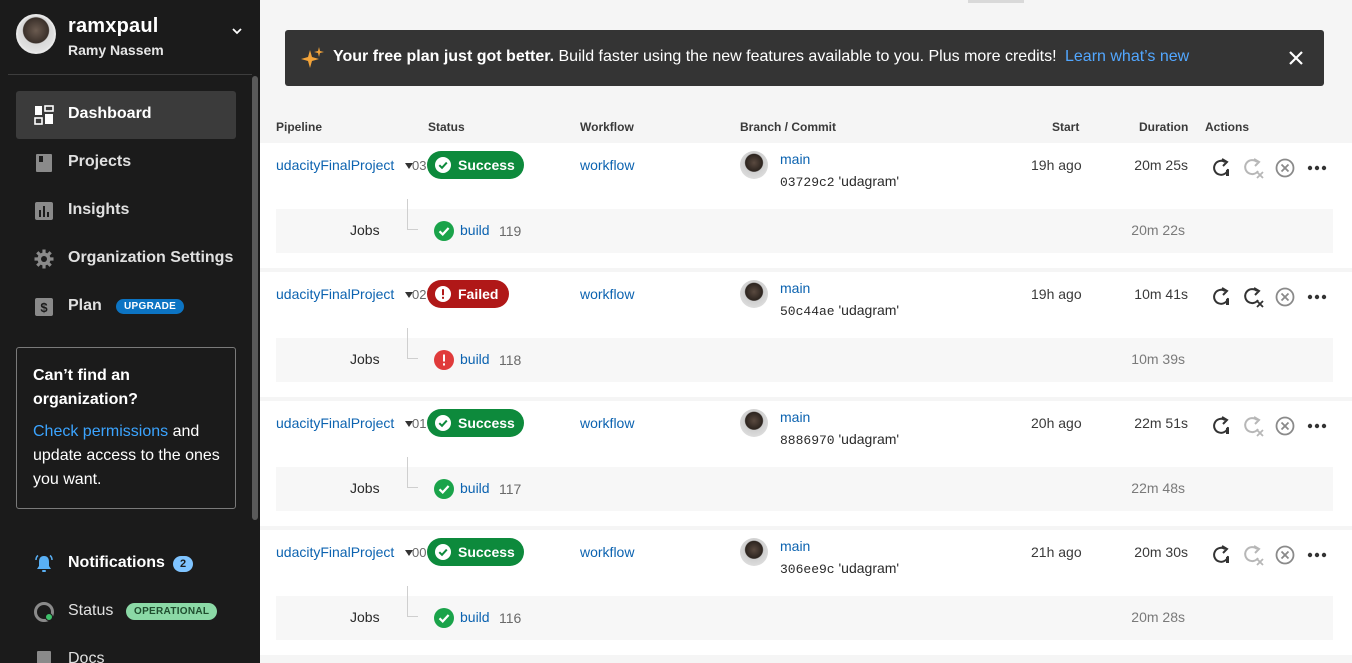 Image resolution: width=1352 pixels, height=663 pixels. Describe the element at coordinates (110, 113) in the screenshot. I see `sidebar-item-label: Dashboard` at that location.